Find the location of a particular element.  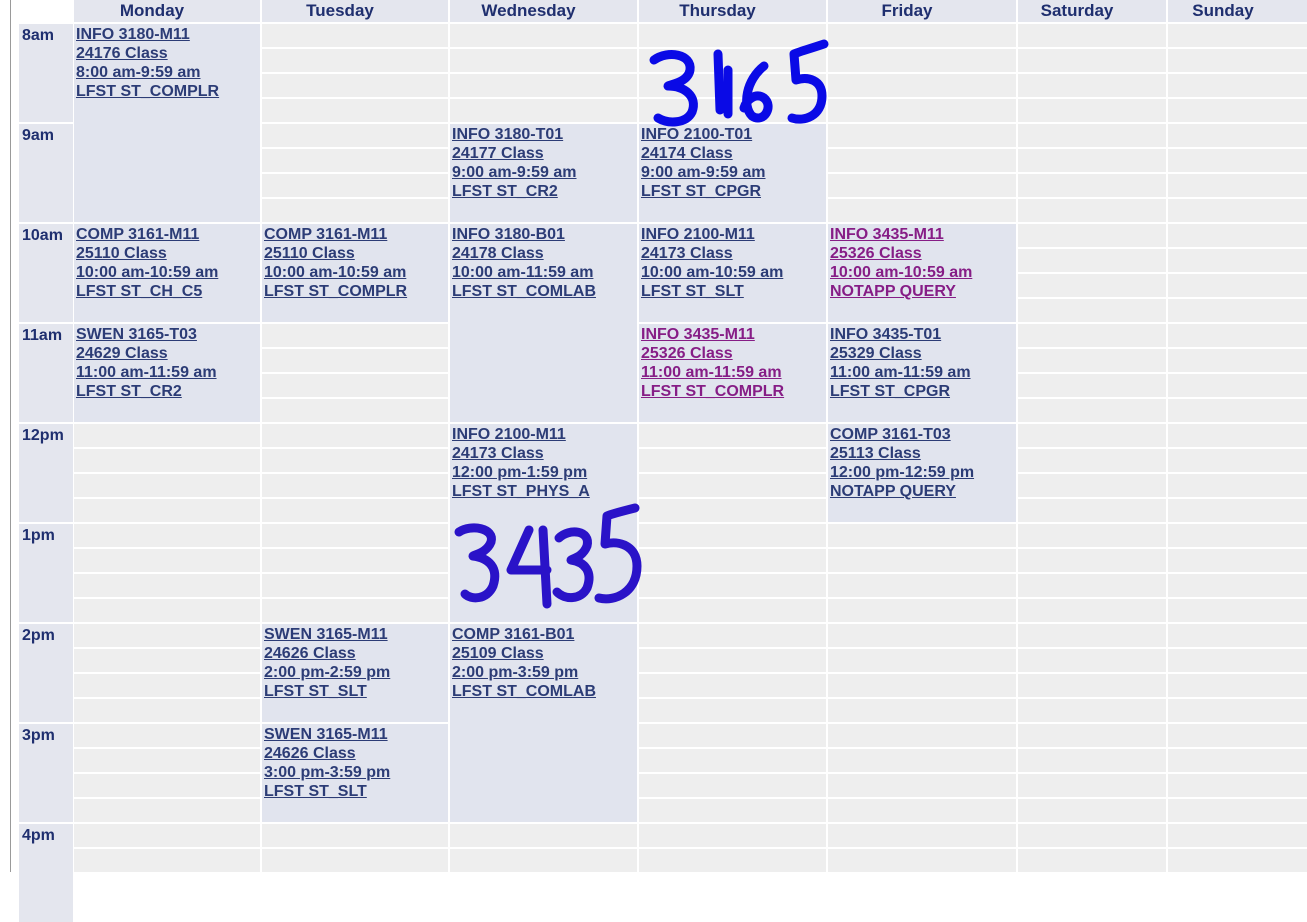

course-section-link: INFO 3180-B01 is located at coordinates (544, 234).